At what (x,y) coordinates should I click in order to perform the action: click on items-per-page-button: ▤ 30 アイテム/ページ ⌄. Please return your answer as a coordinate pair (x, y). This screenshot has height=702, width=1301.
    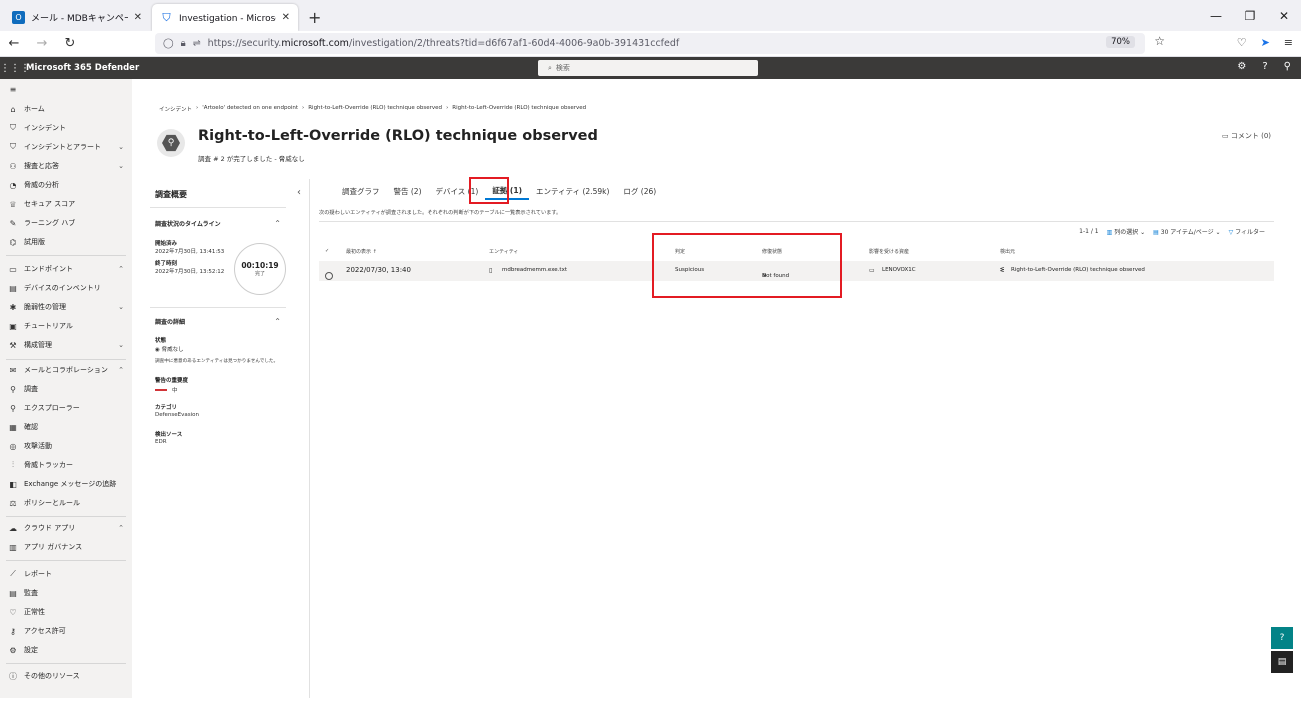
    Looking at the image, I should click on (1186, 231).